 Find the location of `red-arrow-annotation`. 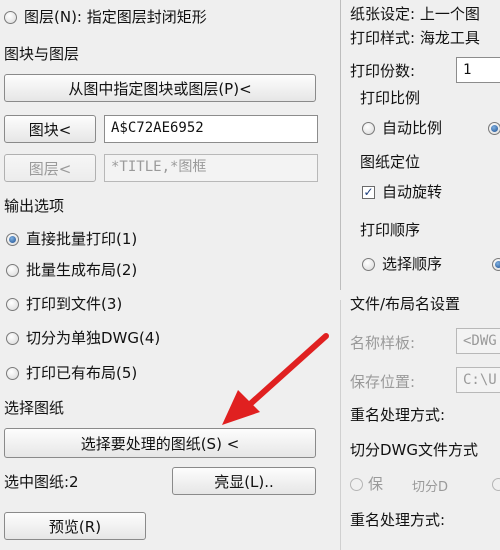

red-arrow-annotation is located at coordinates (275, 379).